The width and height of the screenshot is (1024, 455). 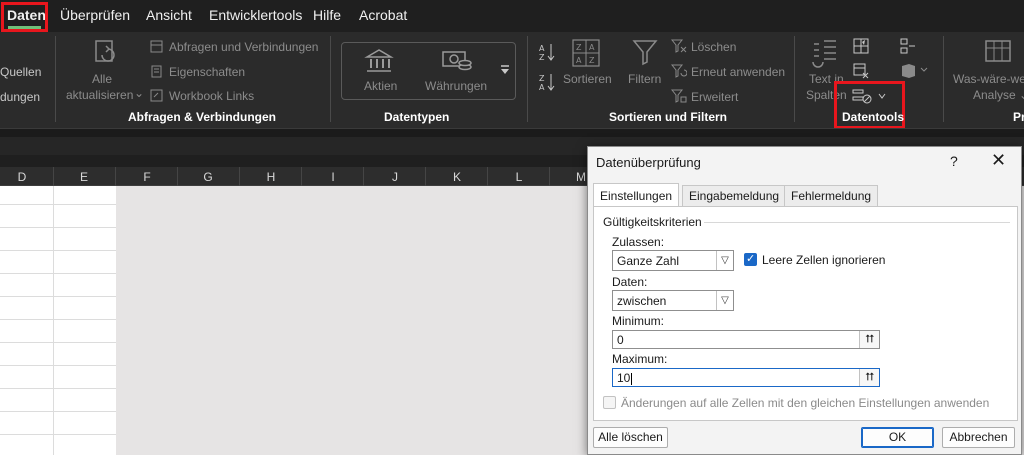 I want to click on help-button: ?, so click(x=954, y=161).